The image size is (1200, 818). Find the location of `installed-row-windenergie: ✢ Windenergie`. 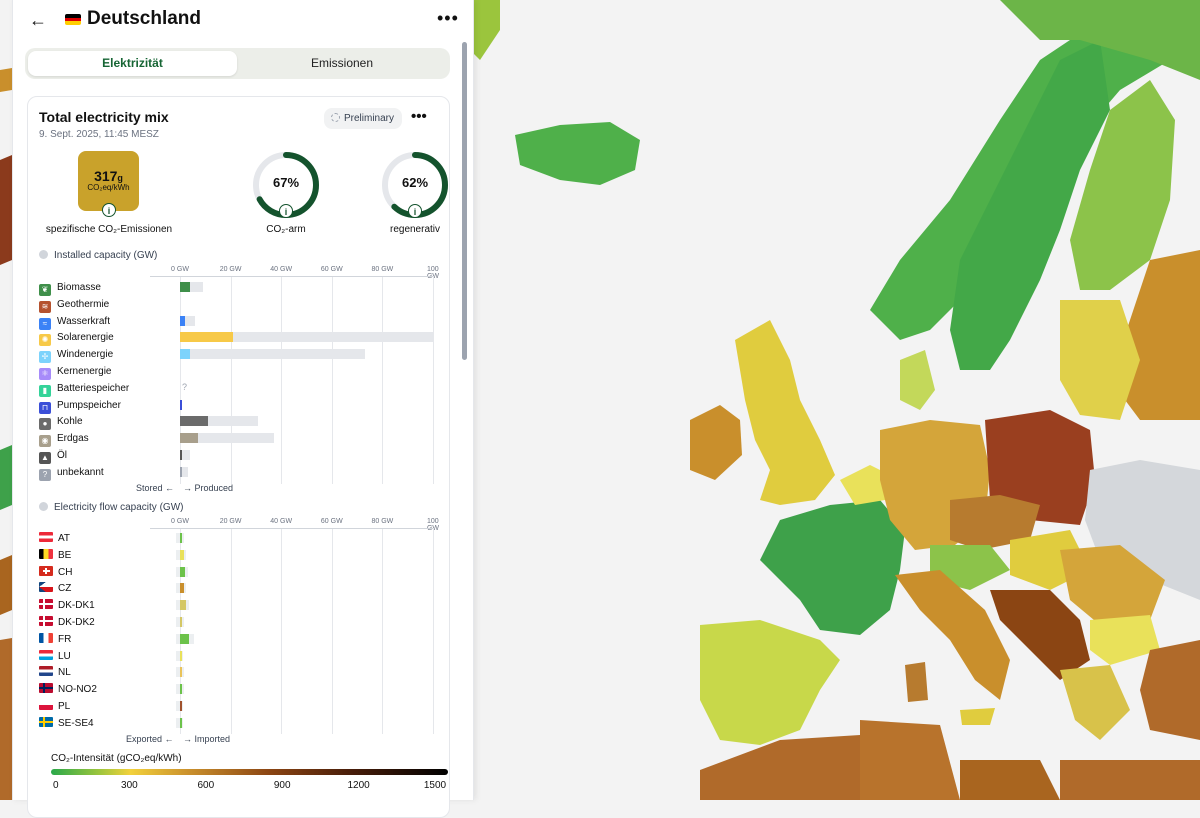

installed-row-windenergie: ✢ Windenergie is located at coordinates (76, 355).